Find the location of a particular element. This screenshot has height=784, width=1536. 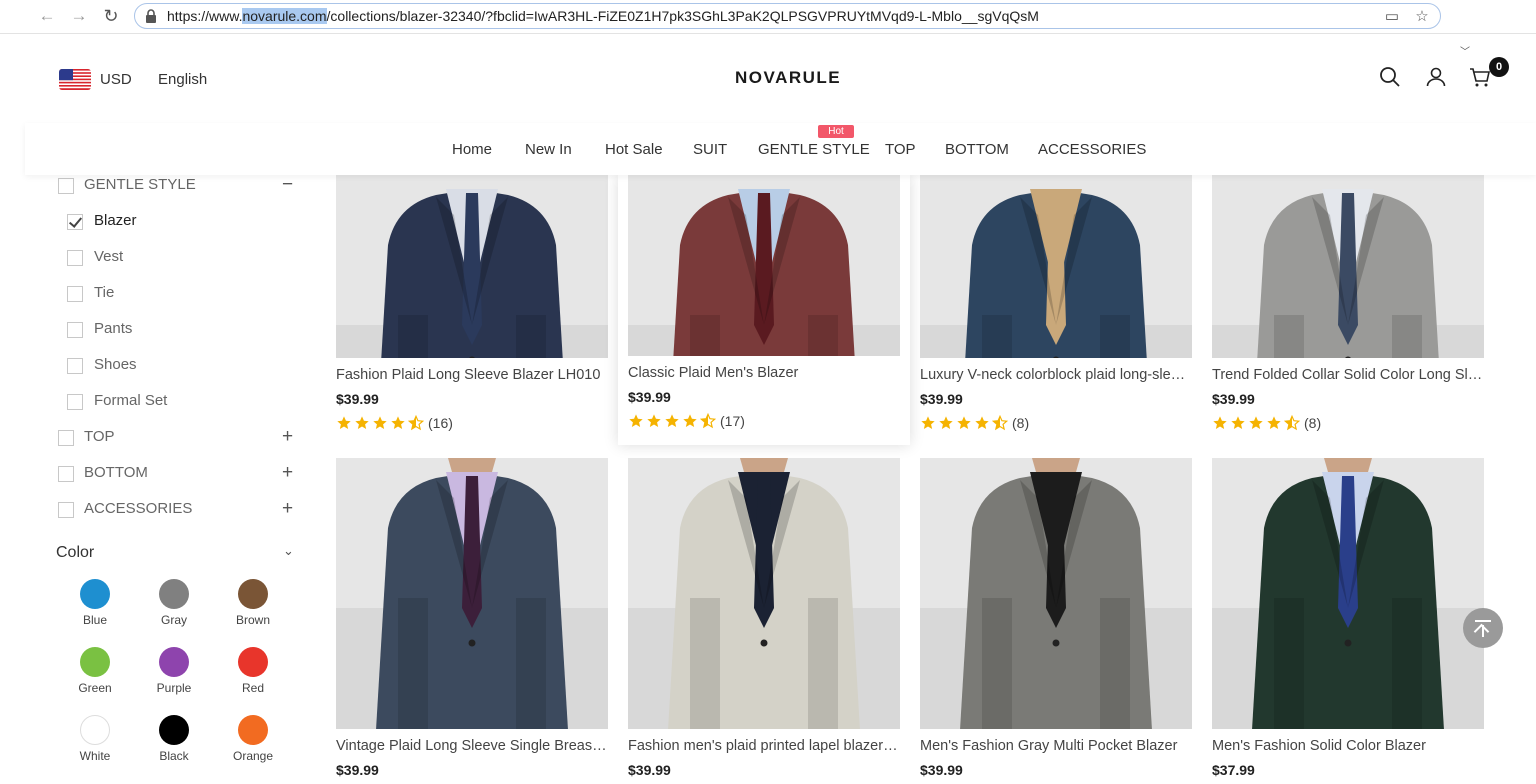

color-swatch-red is located at coordinates (253, 662).